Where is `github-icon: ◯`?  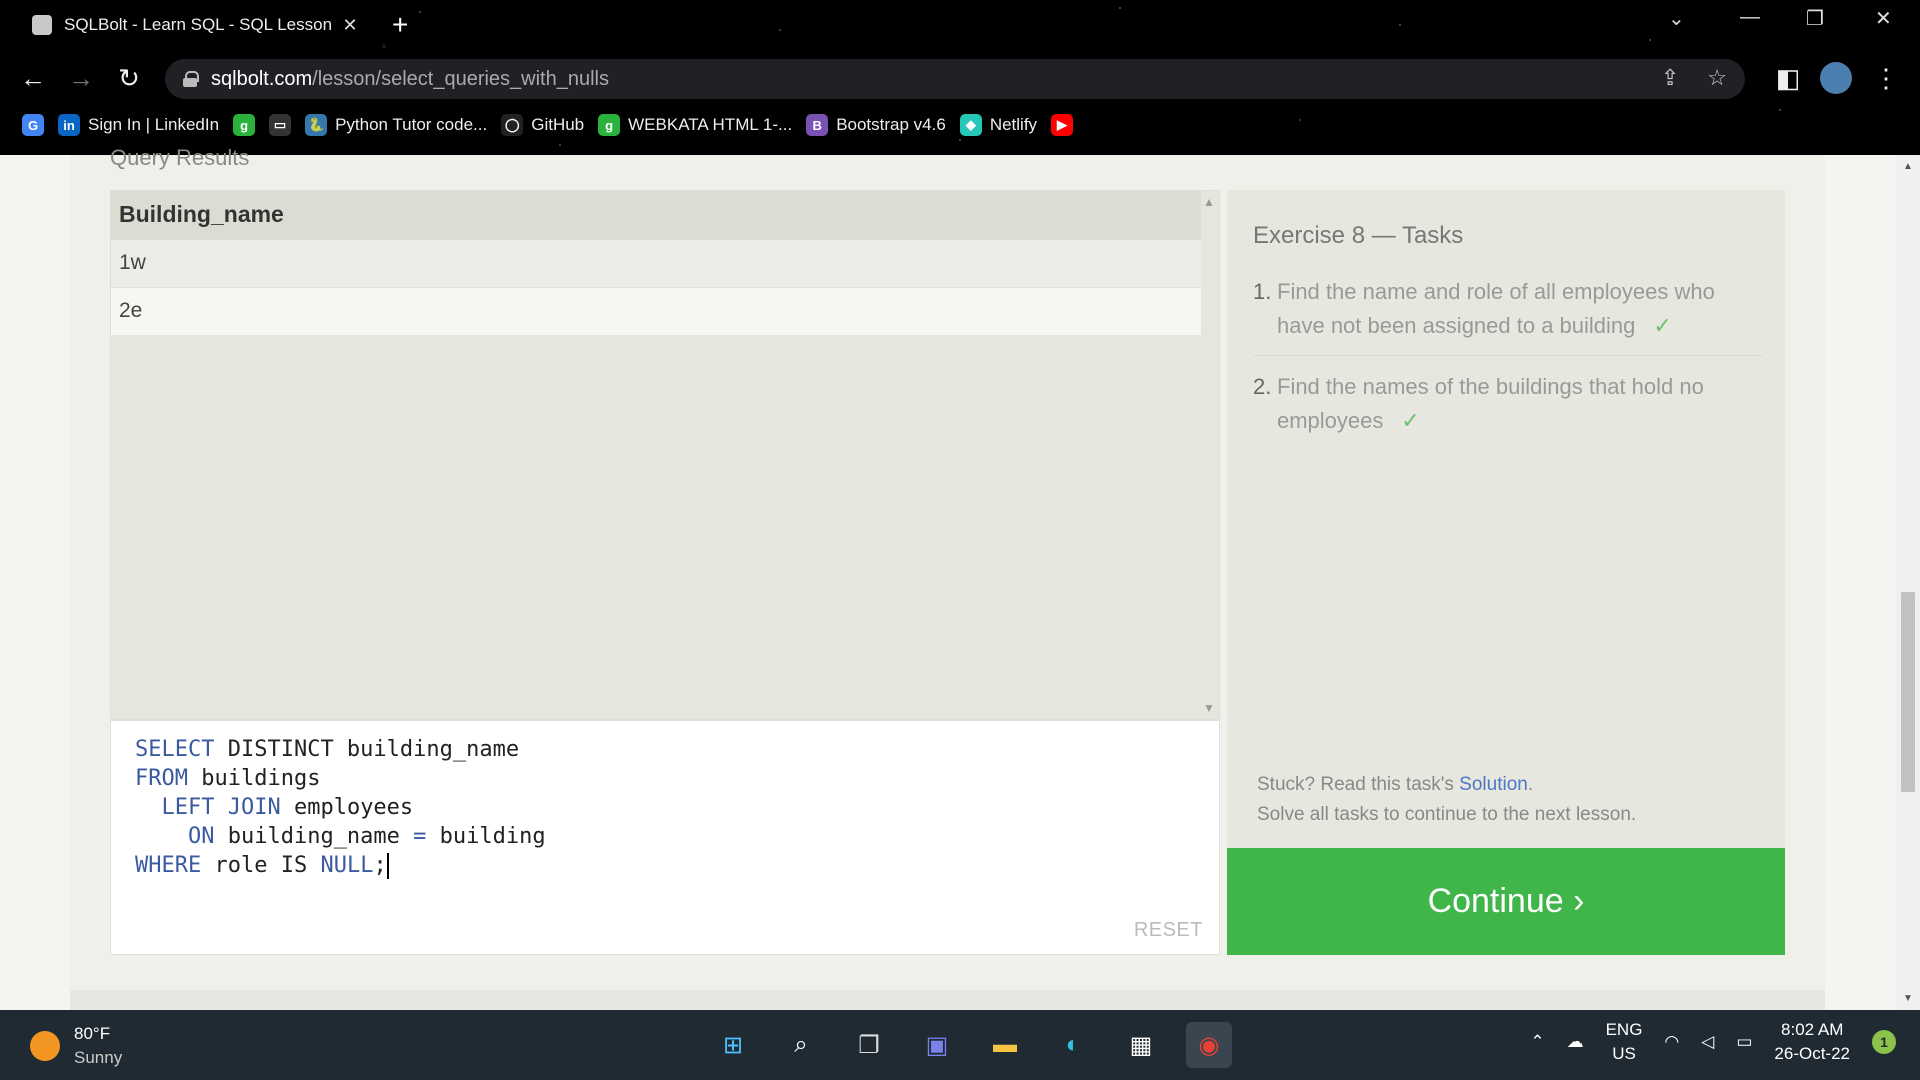
github-icon: ◯ is located at coordinates (512, 125).